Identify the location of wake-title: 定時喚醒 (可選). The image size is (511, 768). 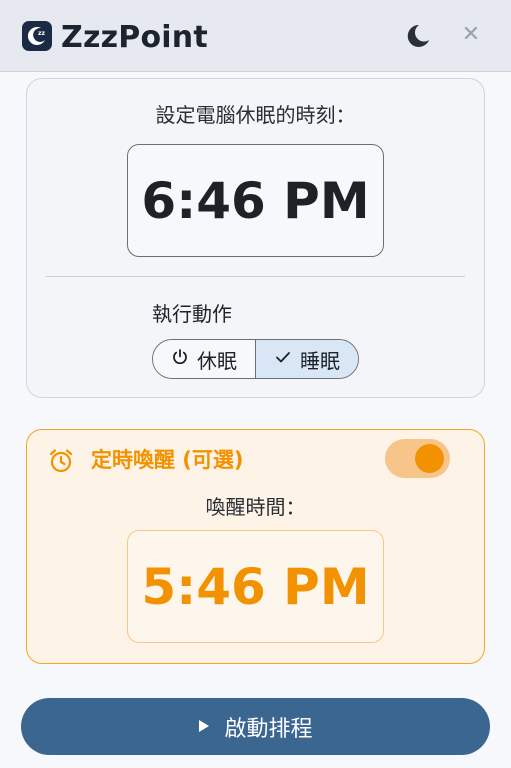
(167, 460).